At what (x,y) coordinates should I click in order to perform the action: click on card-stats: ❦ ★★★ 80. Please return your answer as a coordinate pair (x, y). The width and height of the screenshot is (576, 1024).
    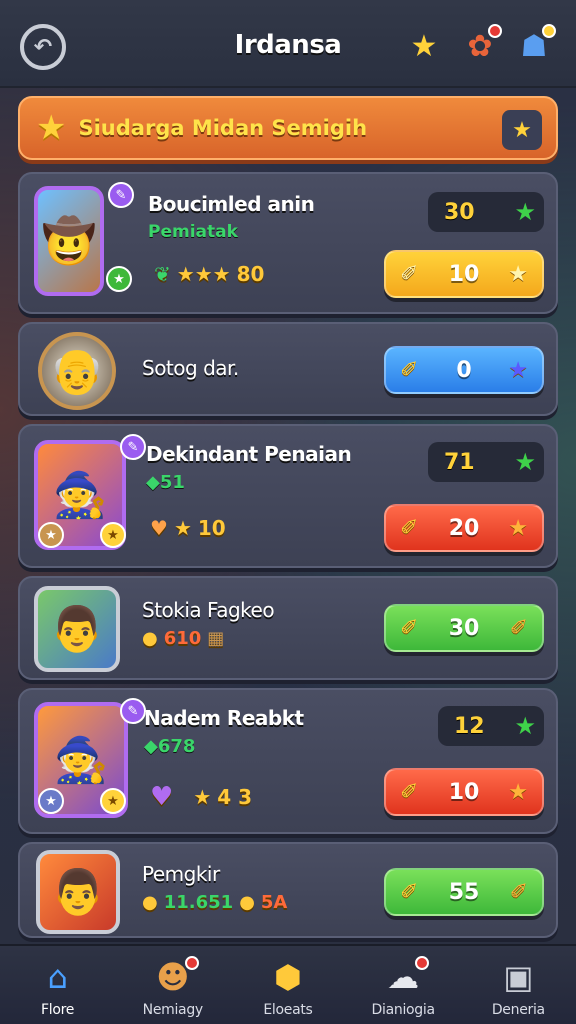
    Looking at the image, I should click on (209, 274).